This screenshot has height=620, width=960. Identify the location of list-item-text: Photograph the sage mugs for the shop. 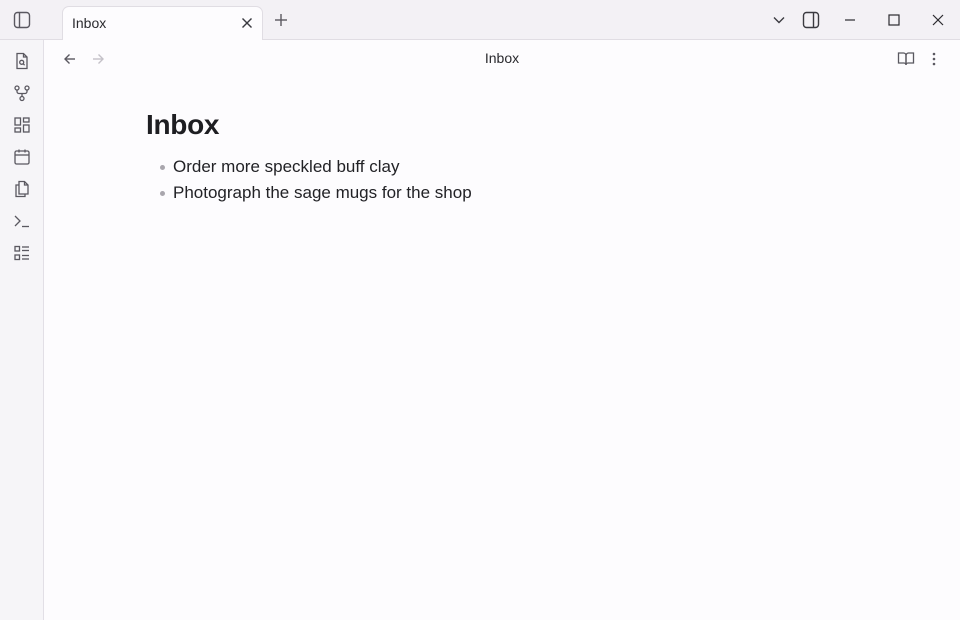
(322, 192).